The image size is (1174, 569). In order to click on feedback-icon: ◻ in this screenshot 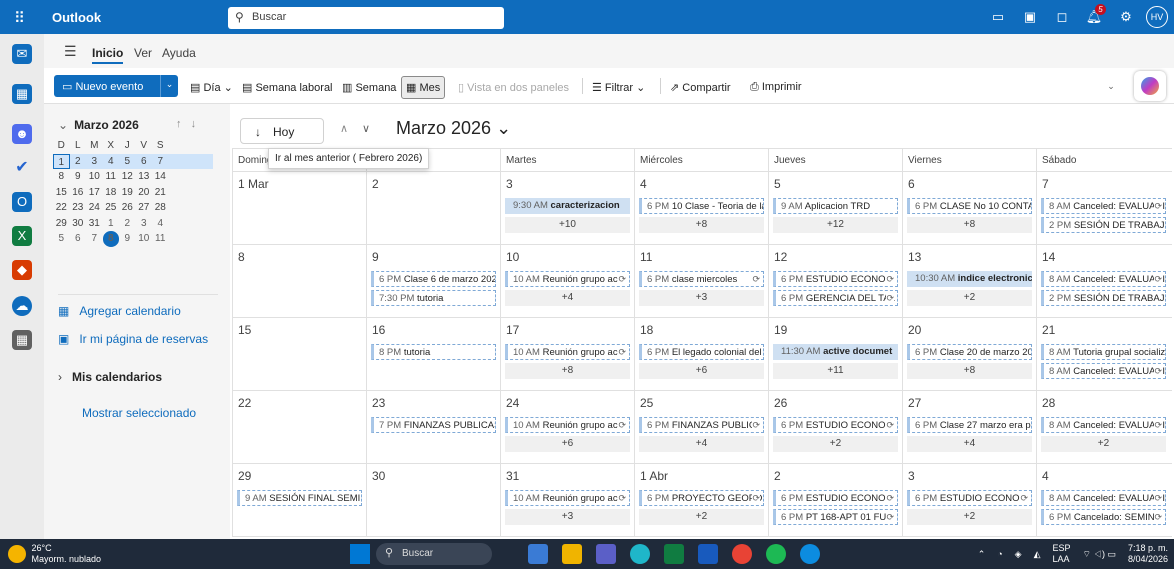, I will do `click(1062, 17)`.